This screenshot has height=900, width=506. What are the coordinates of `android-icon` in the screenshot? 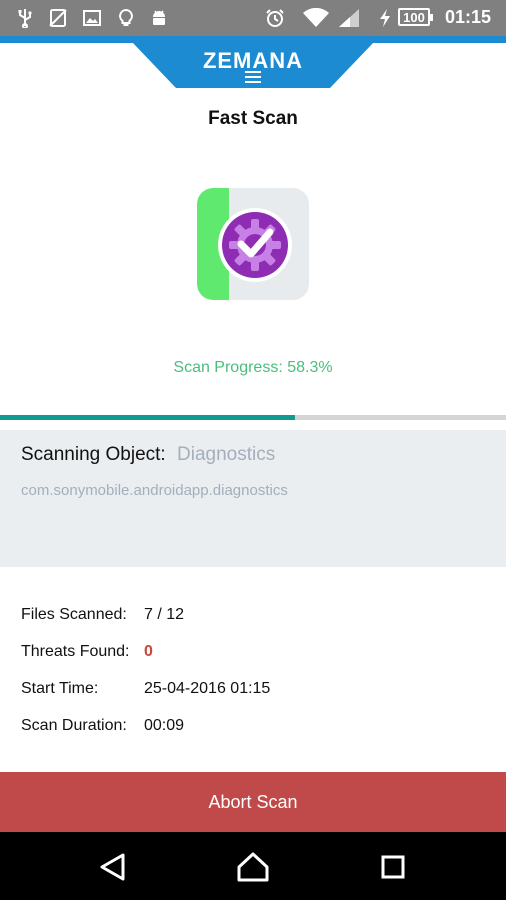 It's located at (159, 17).